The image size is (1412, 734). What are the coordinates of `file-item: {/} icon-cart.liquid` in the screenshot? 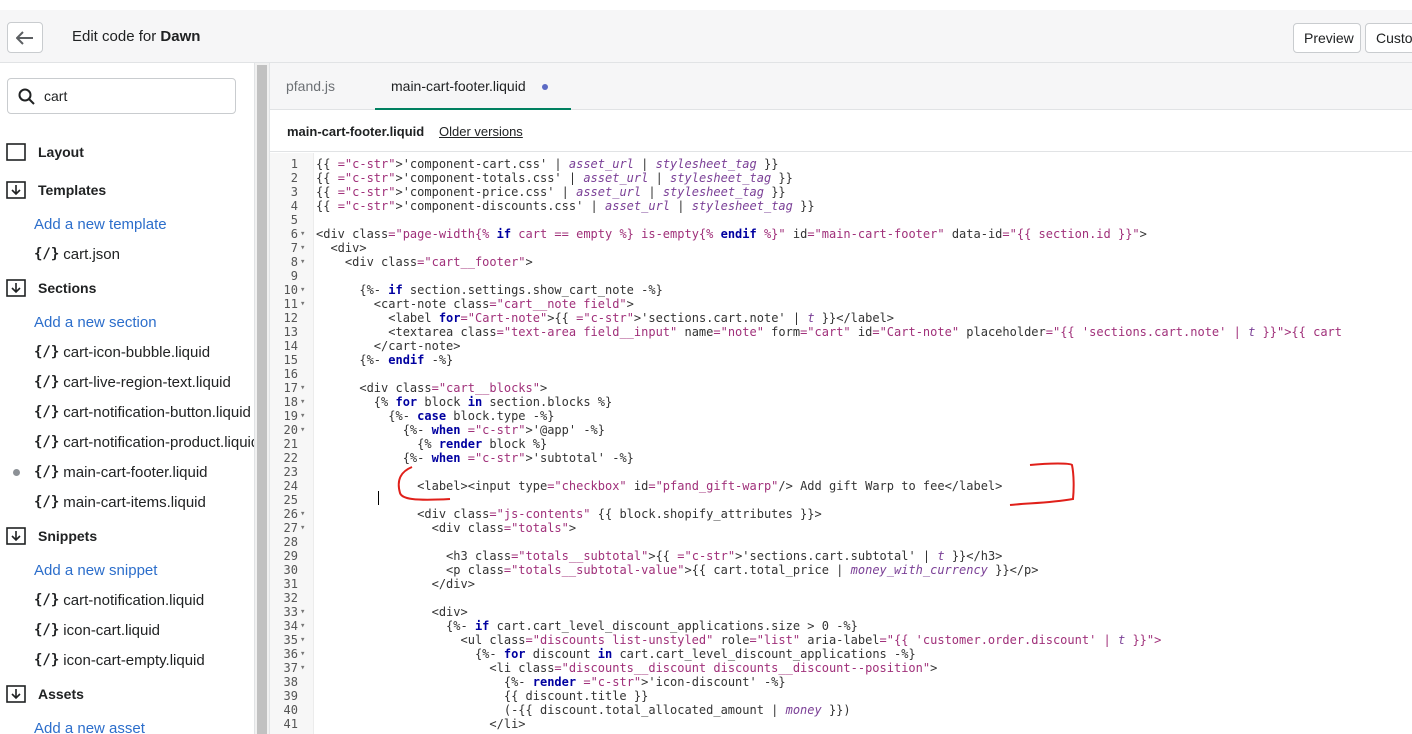 It's located at (127, 630).